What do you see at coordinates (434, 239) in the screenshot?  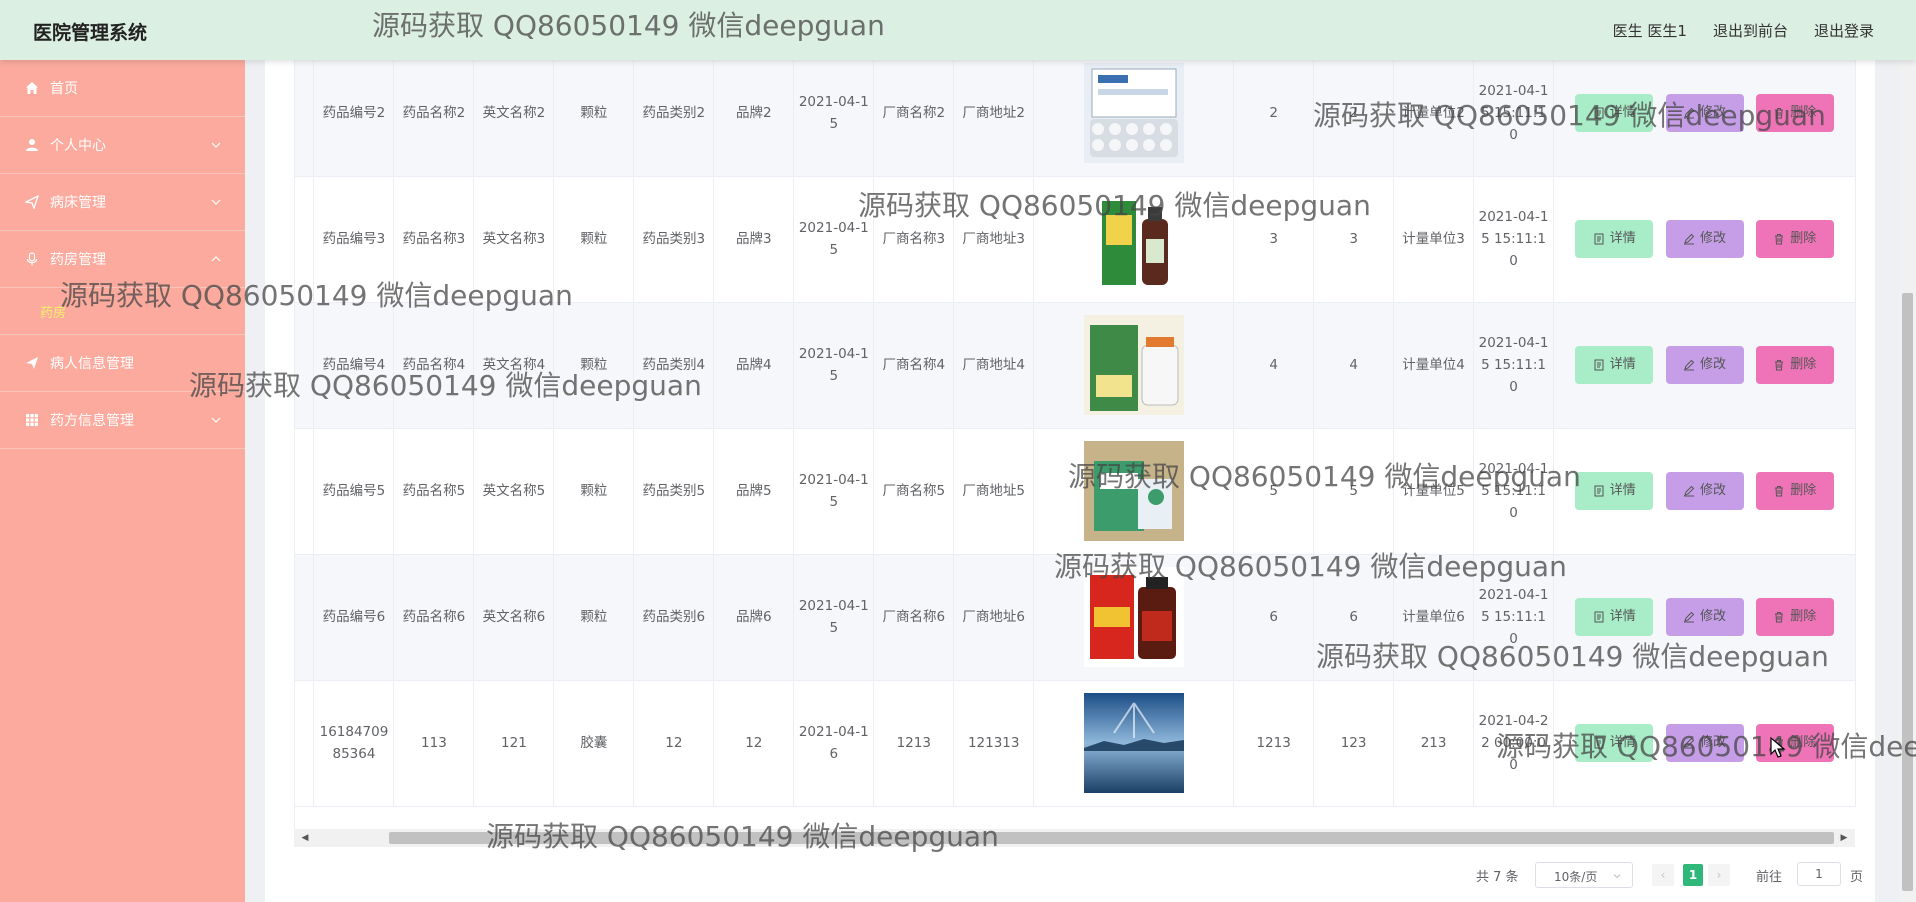 I see `cell-name: 药品名称3` at bounding box center [434, 239].